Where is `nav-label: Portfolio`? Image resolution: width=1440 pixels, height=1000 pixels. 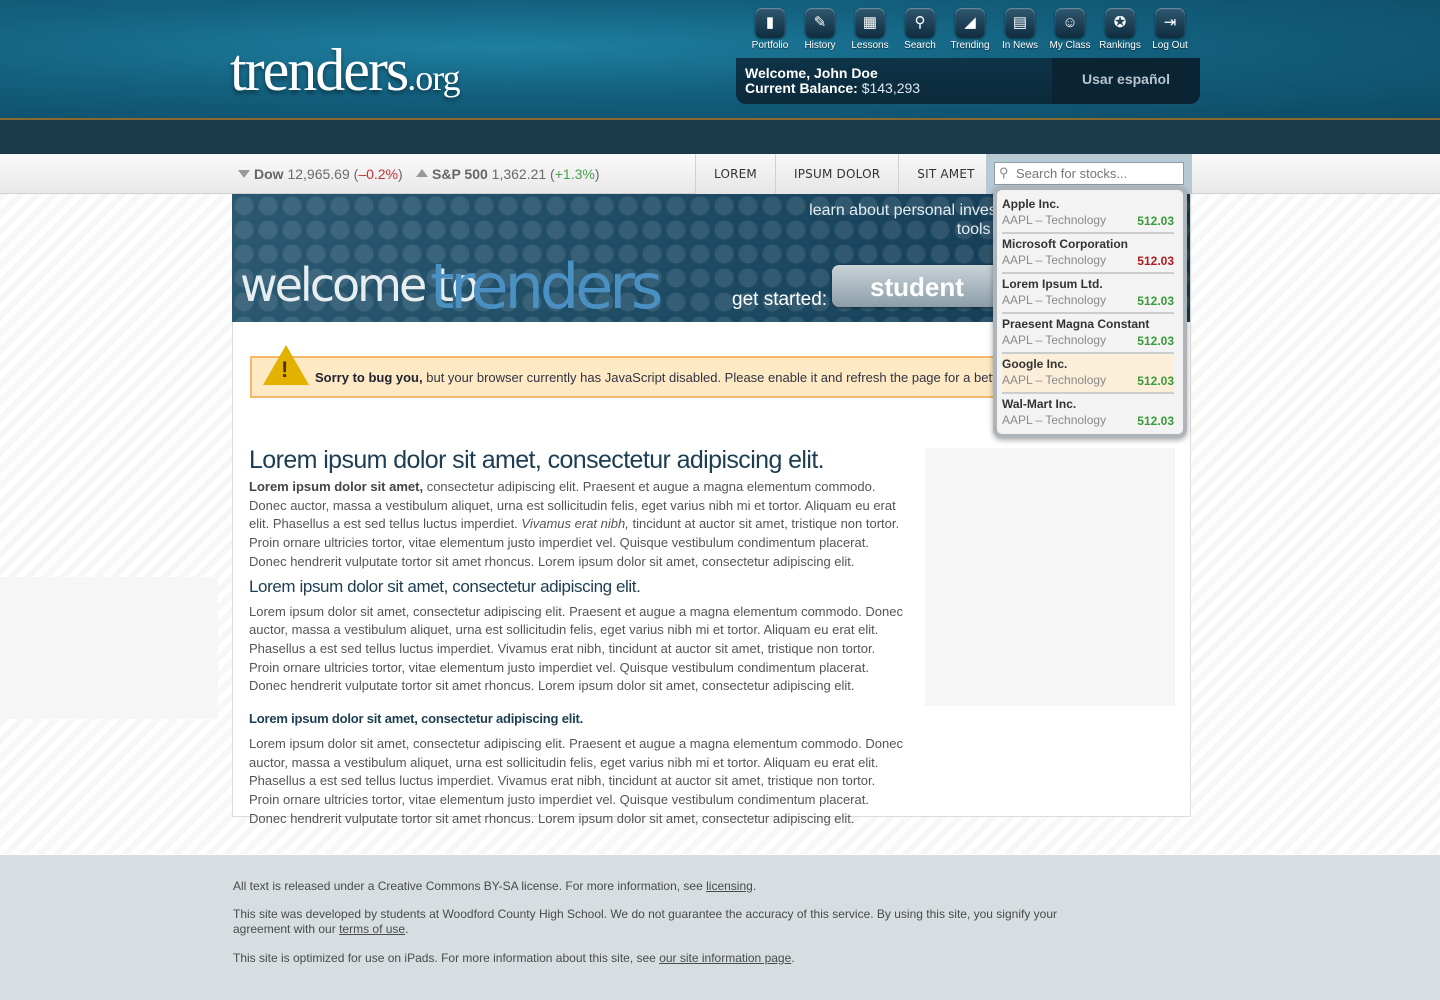
nav-label: Portfolio is located at coordinates (770, 45).